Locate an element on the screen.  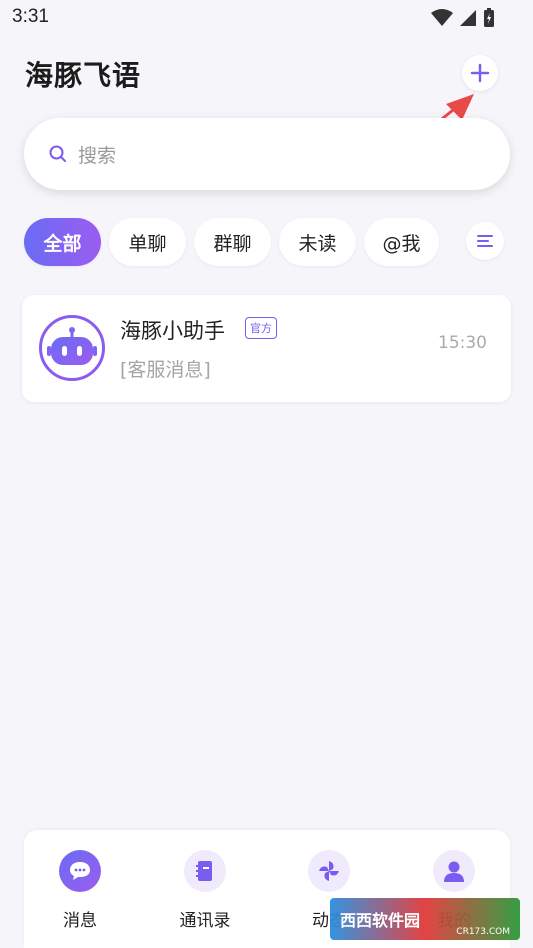
status-icons is located at coordinates (463, 18).